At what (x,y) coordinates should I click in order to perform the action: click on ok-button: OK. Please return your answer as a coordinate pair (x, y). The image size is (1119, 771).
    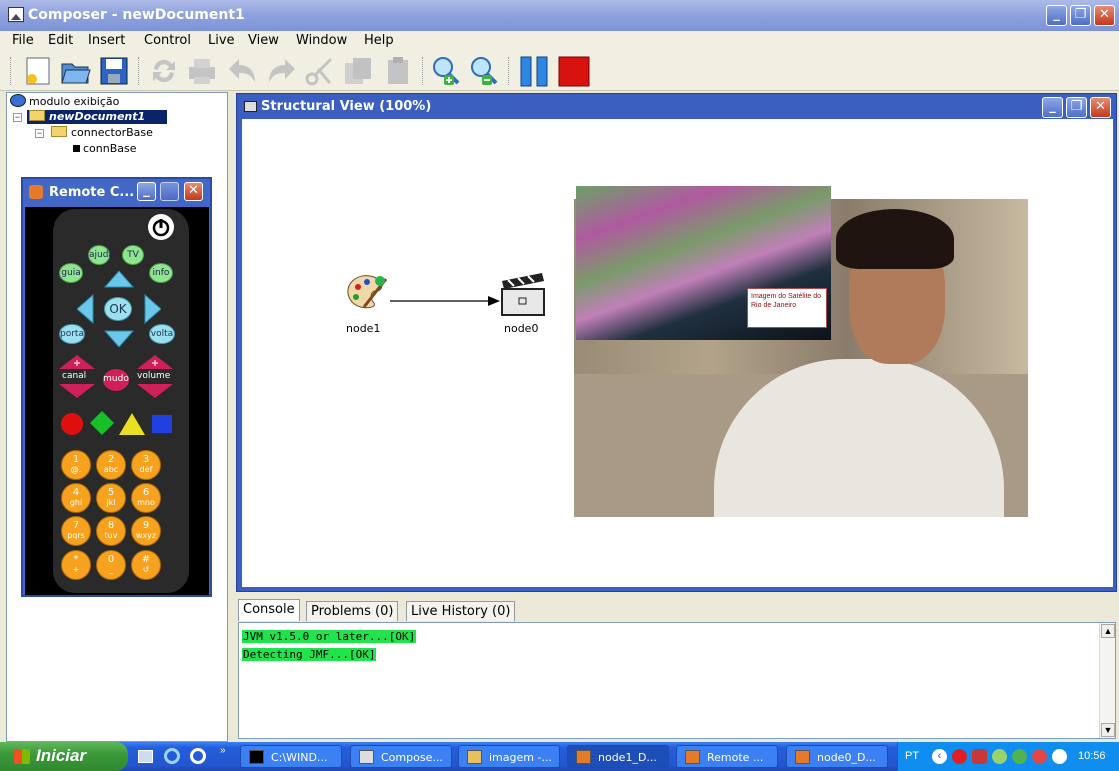
    Looking at the image, I should click on (118, 309).